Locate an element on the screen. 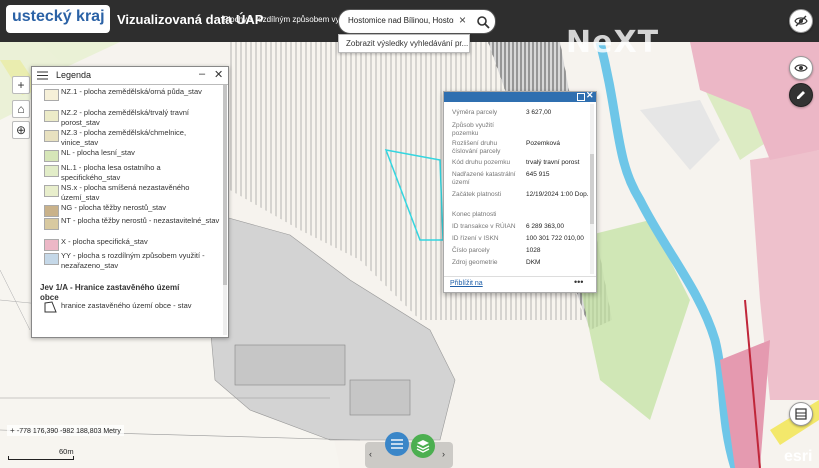 Image resolution: width=819 pixels, height=468 pixels. popup-value: 1028 is located at coordinates (533, 250).